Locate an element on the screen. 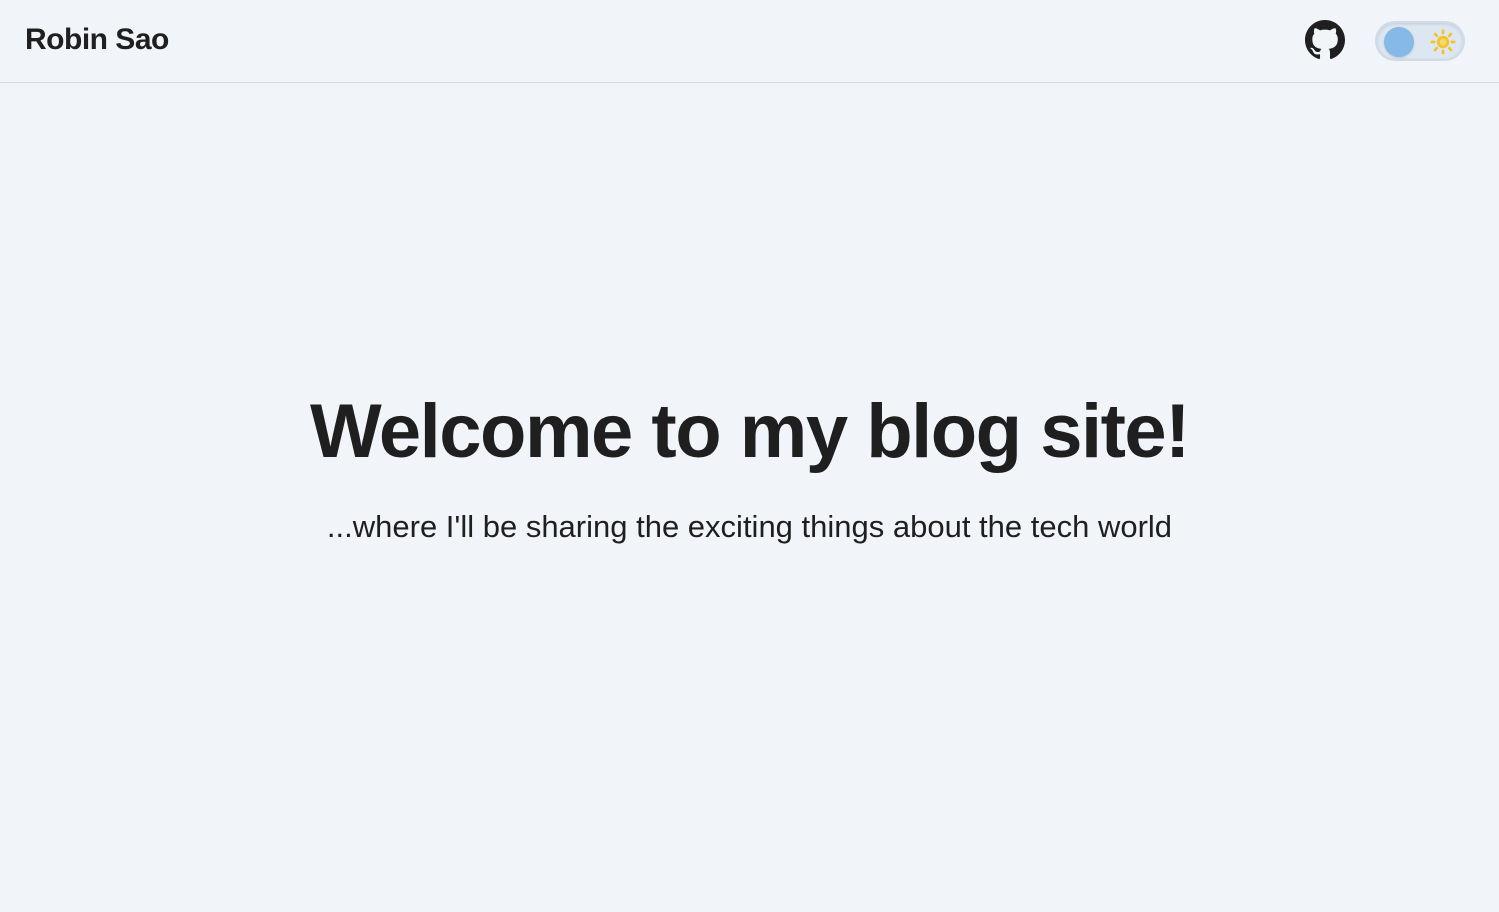 This screenshot has height=912, width=1499. site-brand-link: Robin Sao is located at coordinates (97, 40).